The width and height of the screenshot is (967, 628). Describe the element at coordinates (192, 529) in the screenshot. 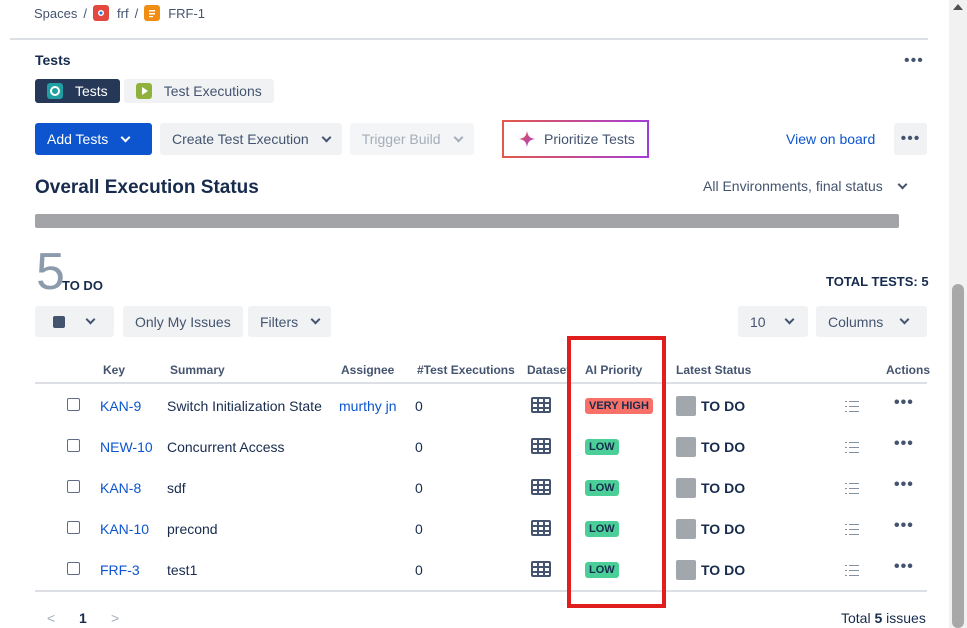

I see `issue-summary: precond` at that location.